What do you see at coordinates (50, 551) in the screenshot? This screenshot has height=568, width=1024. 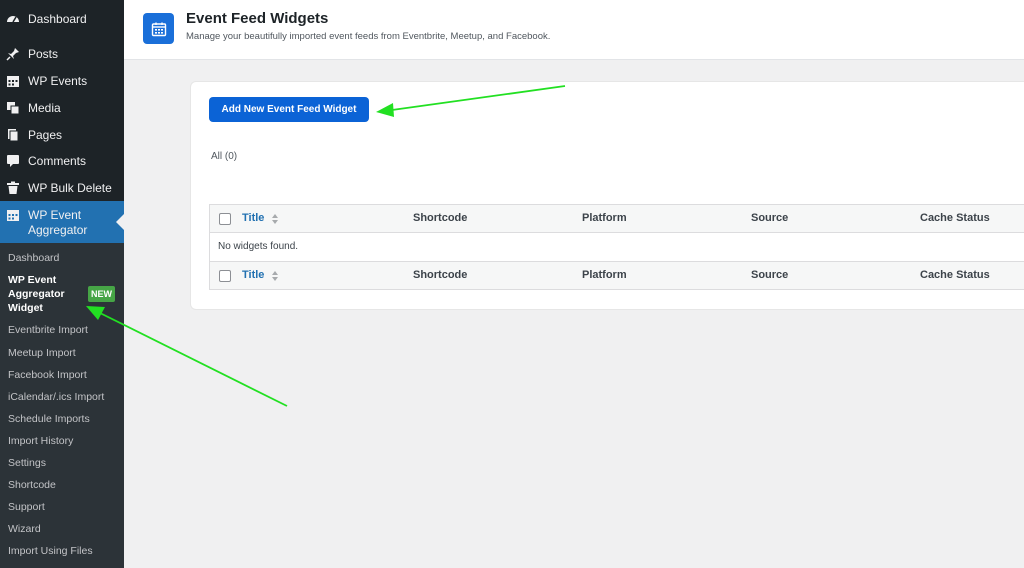 I see `submenu-import-using-files: Import Using Files` at bounding box center [50, 551].